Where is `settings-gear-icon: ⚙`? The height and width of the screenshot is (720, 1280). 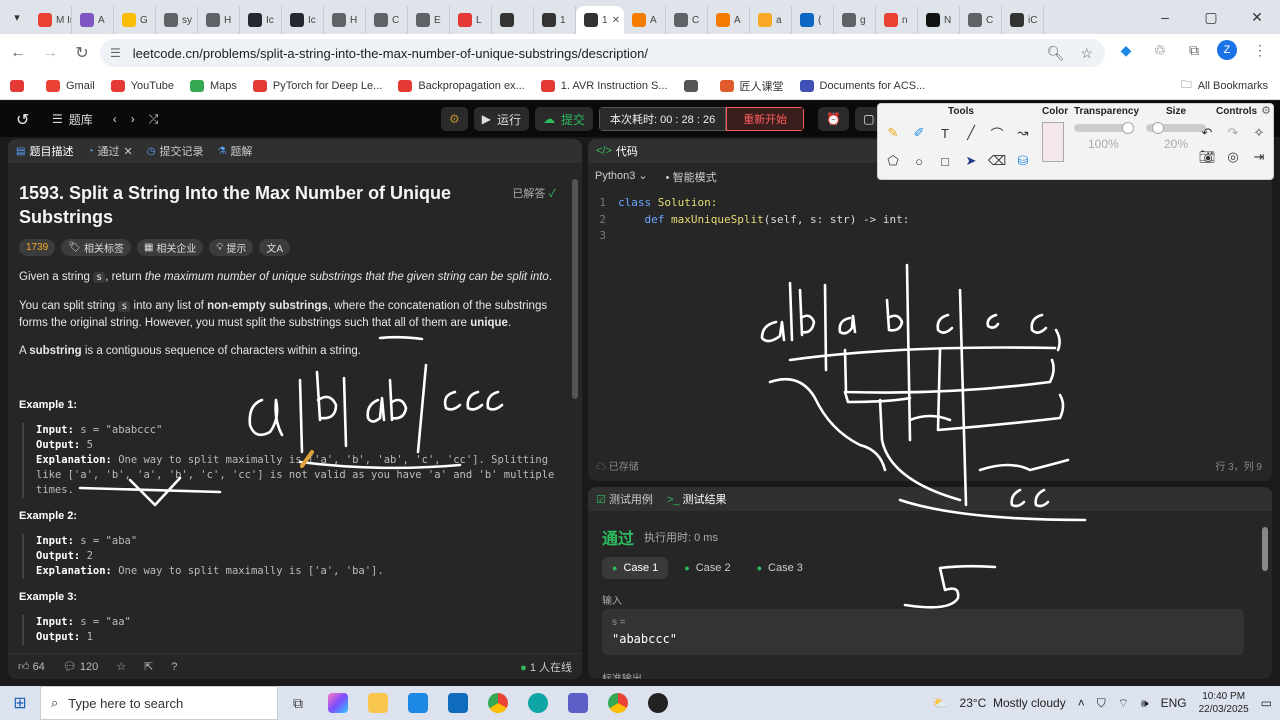 settings-gear-icon: ⚙ is located at coordinates (1266, 110).